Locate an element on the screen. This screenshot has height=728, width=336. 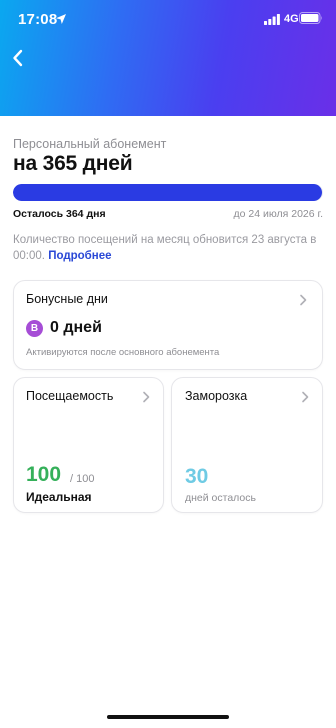
battery-icon is located at coordinates (310, 18).